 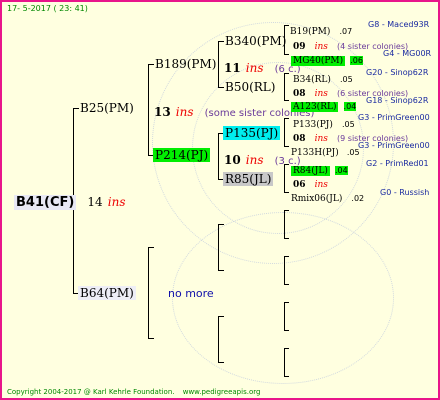 What do you see at coordinates (222, 392) in the screenshot?
I see `site-link: www.pedigreeapis.org` at bounding box center [222, 392].